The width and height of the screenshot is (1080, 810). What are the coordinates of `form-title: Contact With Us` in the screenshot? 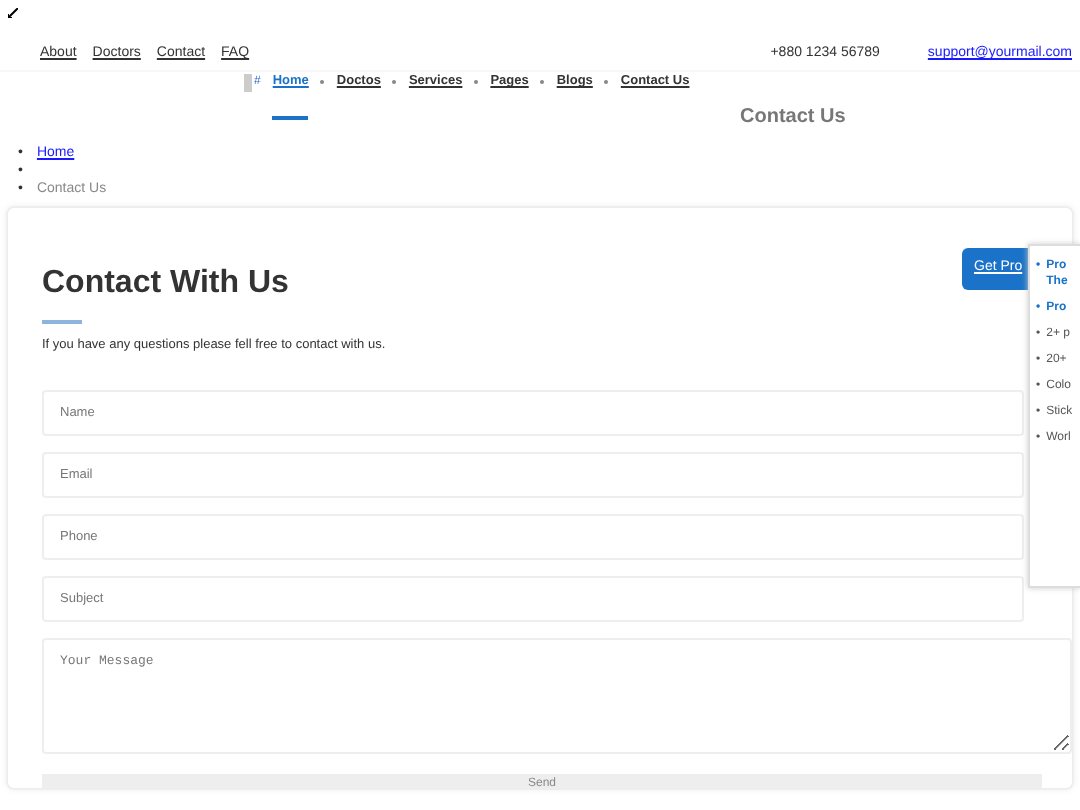 It's located at (165, 284).